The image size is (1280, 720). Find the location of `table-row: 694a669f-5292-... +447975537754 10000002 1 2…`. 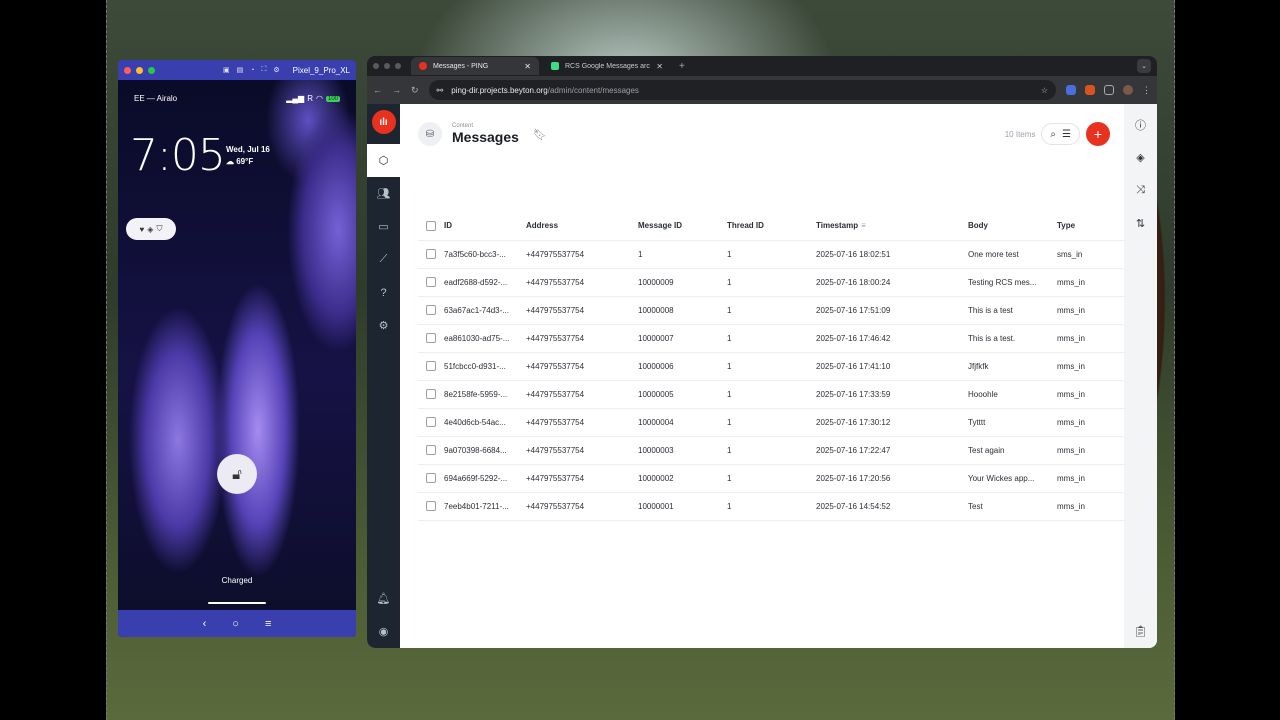

table-row: 694a669f-5292-... +447975537754 10000002 1 2… is located at coordinates (771, 478).